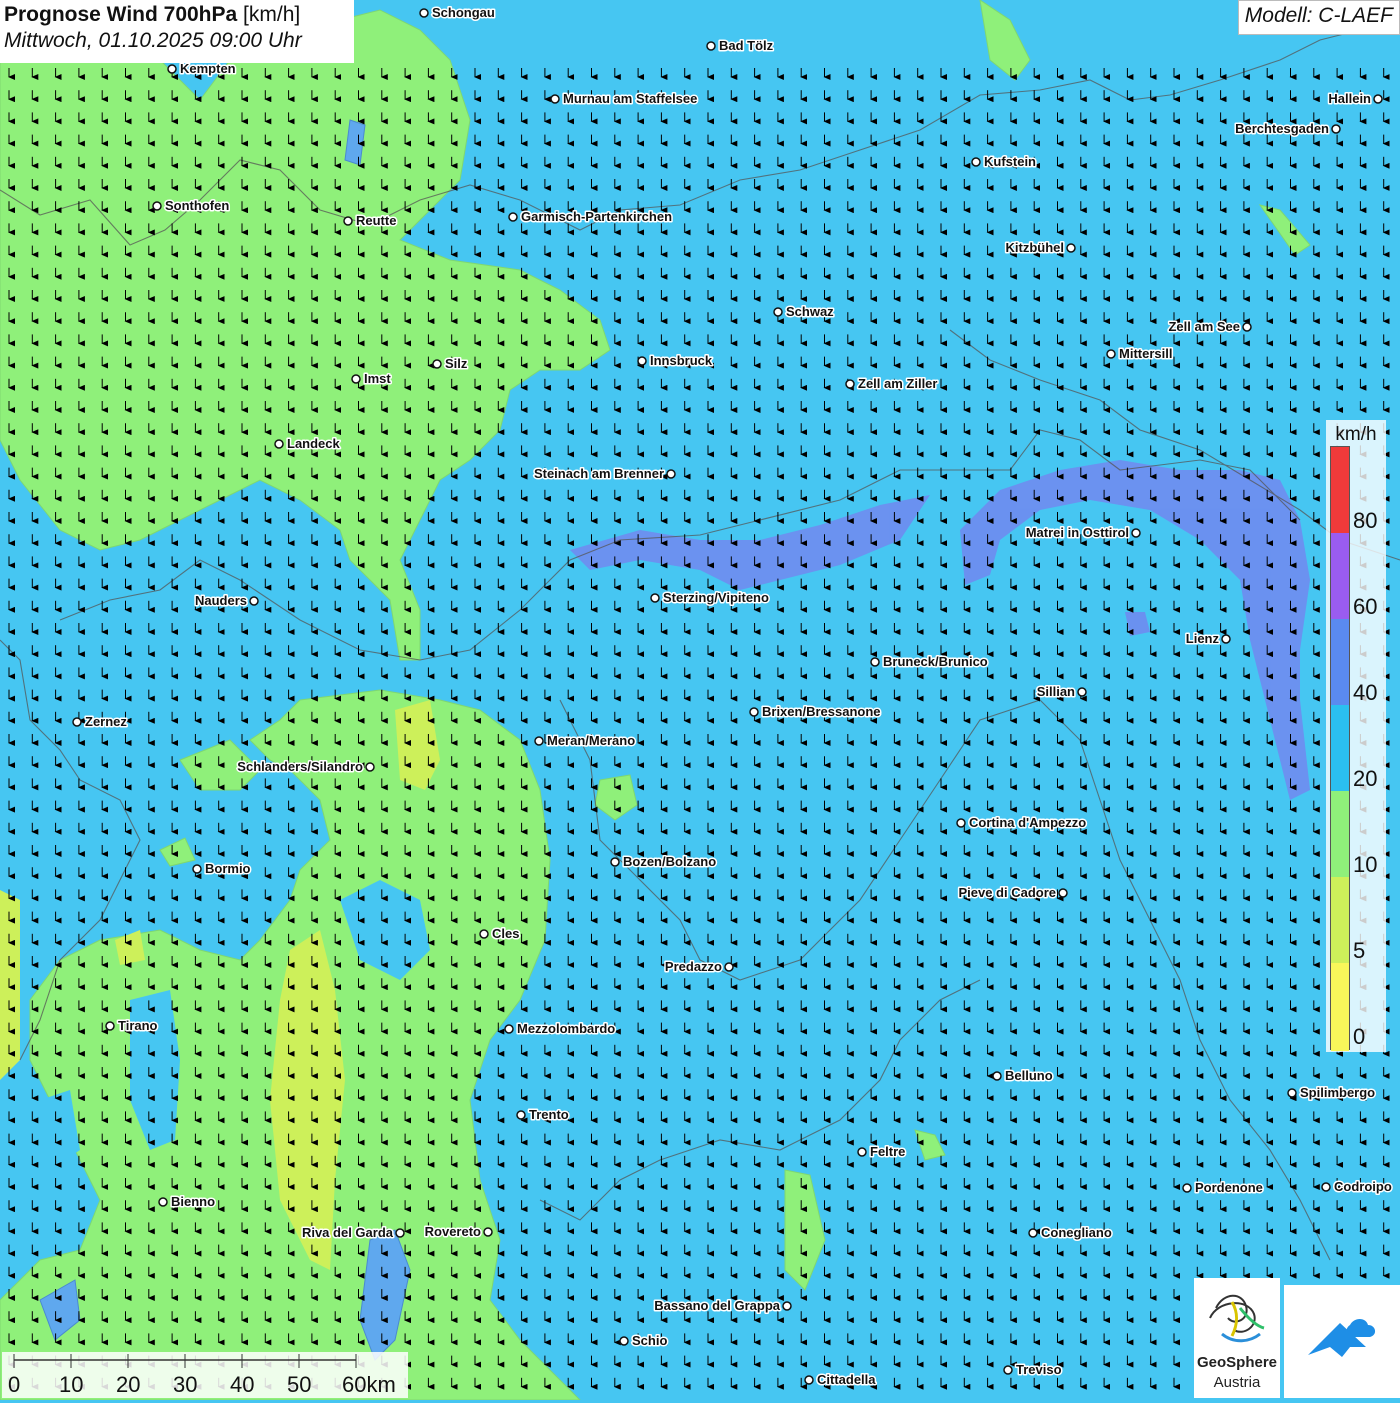 The height and width of the screenshot is (1403, 1400). Describe the element at coordinates (596, 216) in the screenshot. I see `city-label: Garmisch-Partenkirchen` at that location.